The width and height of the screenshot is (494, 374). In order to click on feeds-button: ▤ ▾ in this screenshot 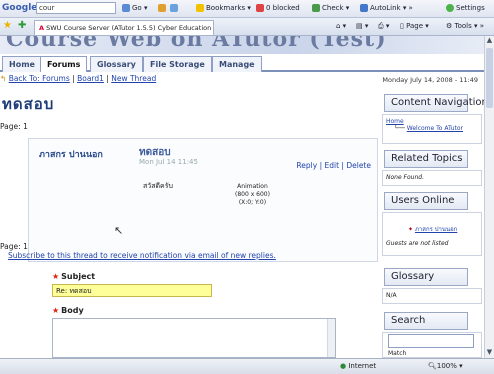, I will do `click(362, 26)`.